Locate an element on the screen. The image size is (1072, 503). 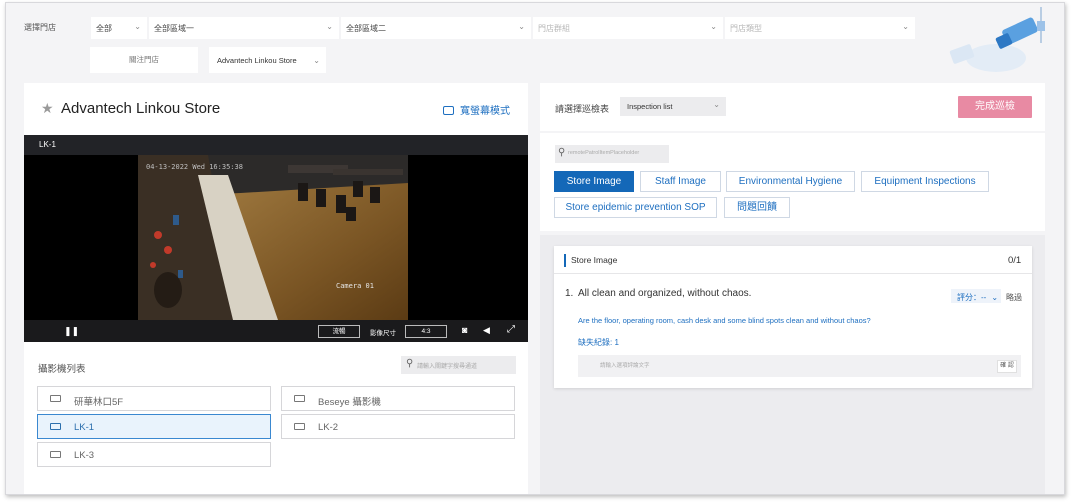
snapshot-icon: ◙ is located at coordinates (464, 330).